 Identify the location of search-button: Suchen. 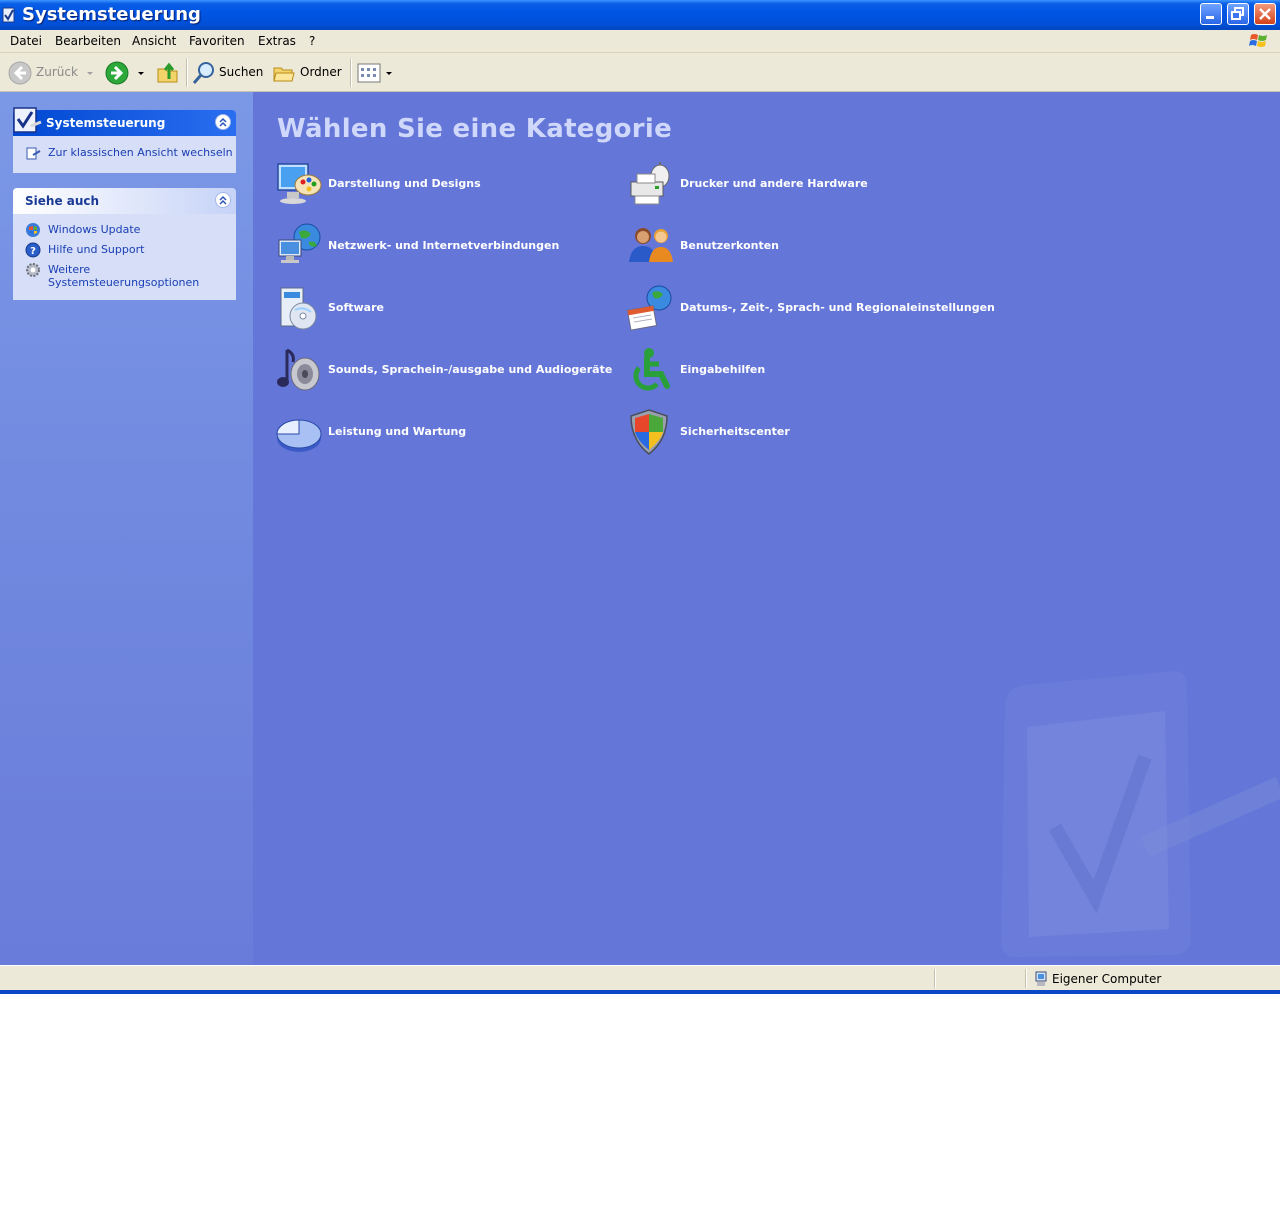
(228, 73).